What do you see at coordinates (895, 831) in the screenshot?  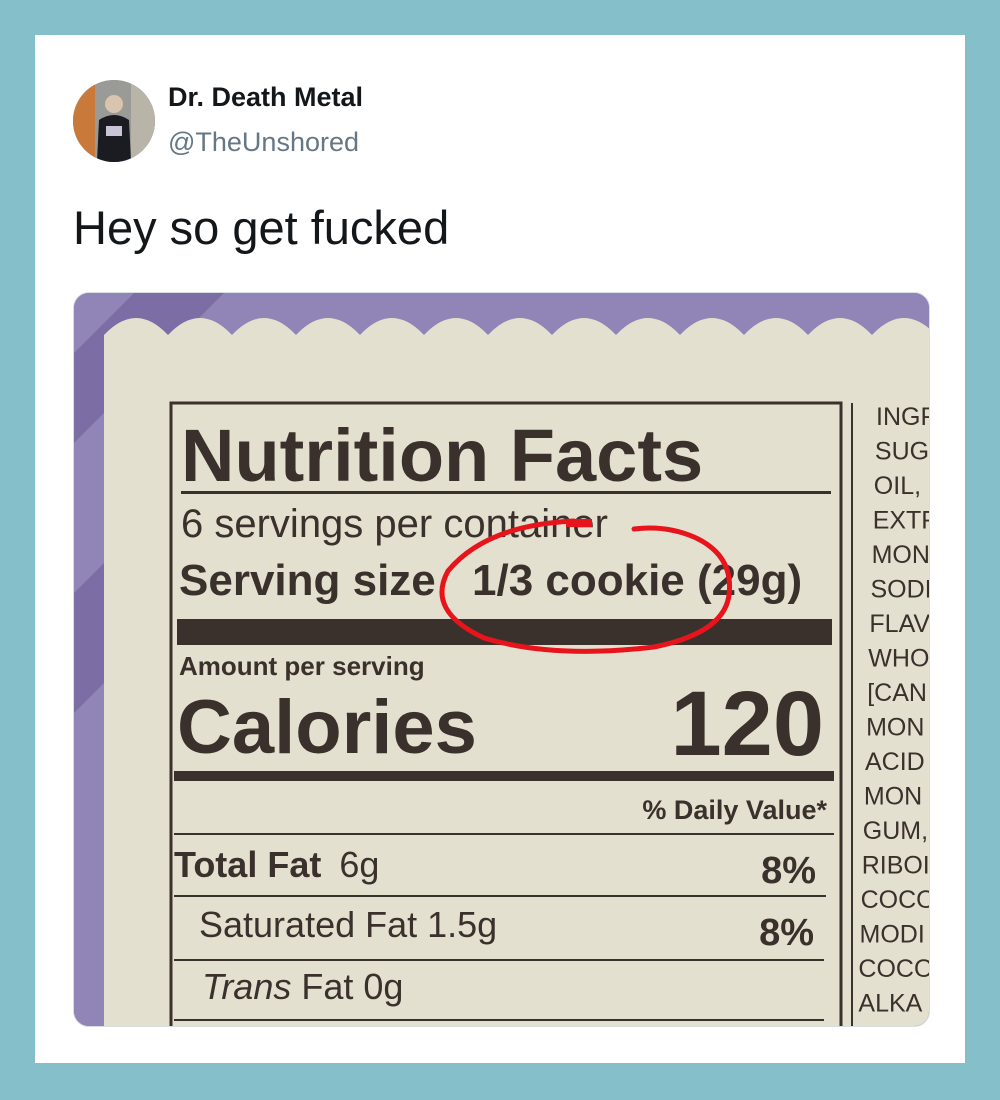 I see `ingredient-fragment: GUM,` at bounding box center [895, 831].